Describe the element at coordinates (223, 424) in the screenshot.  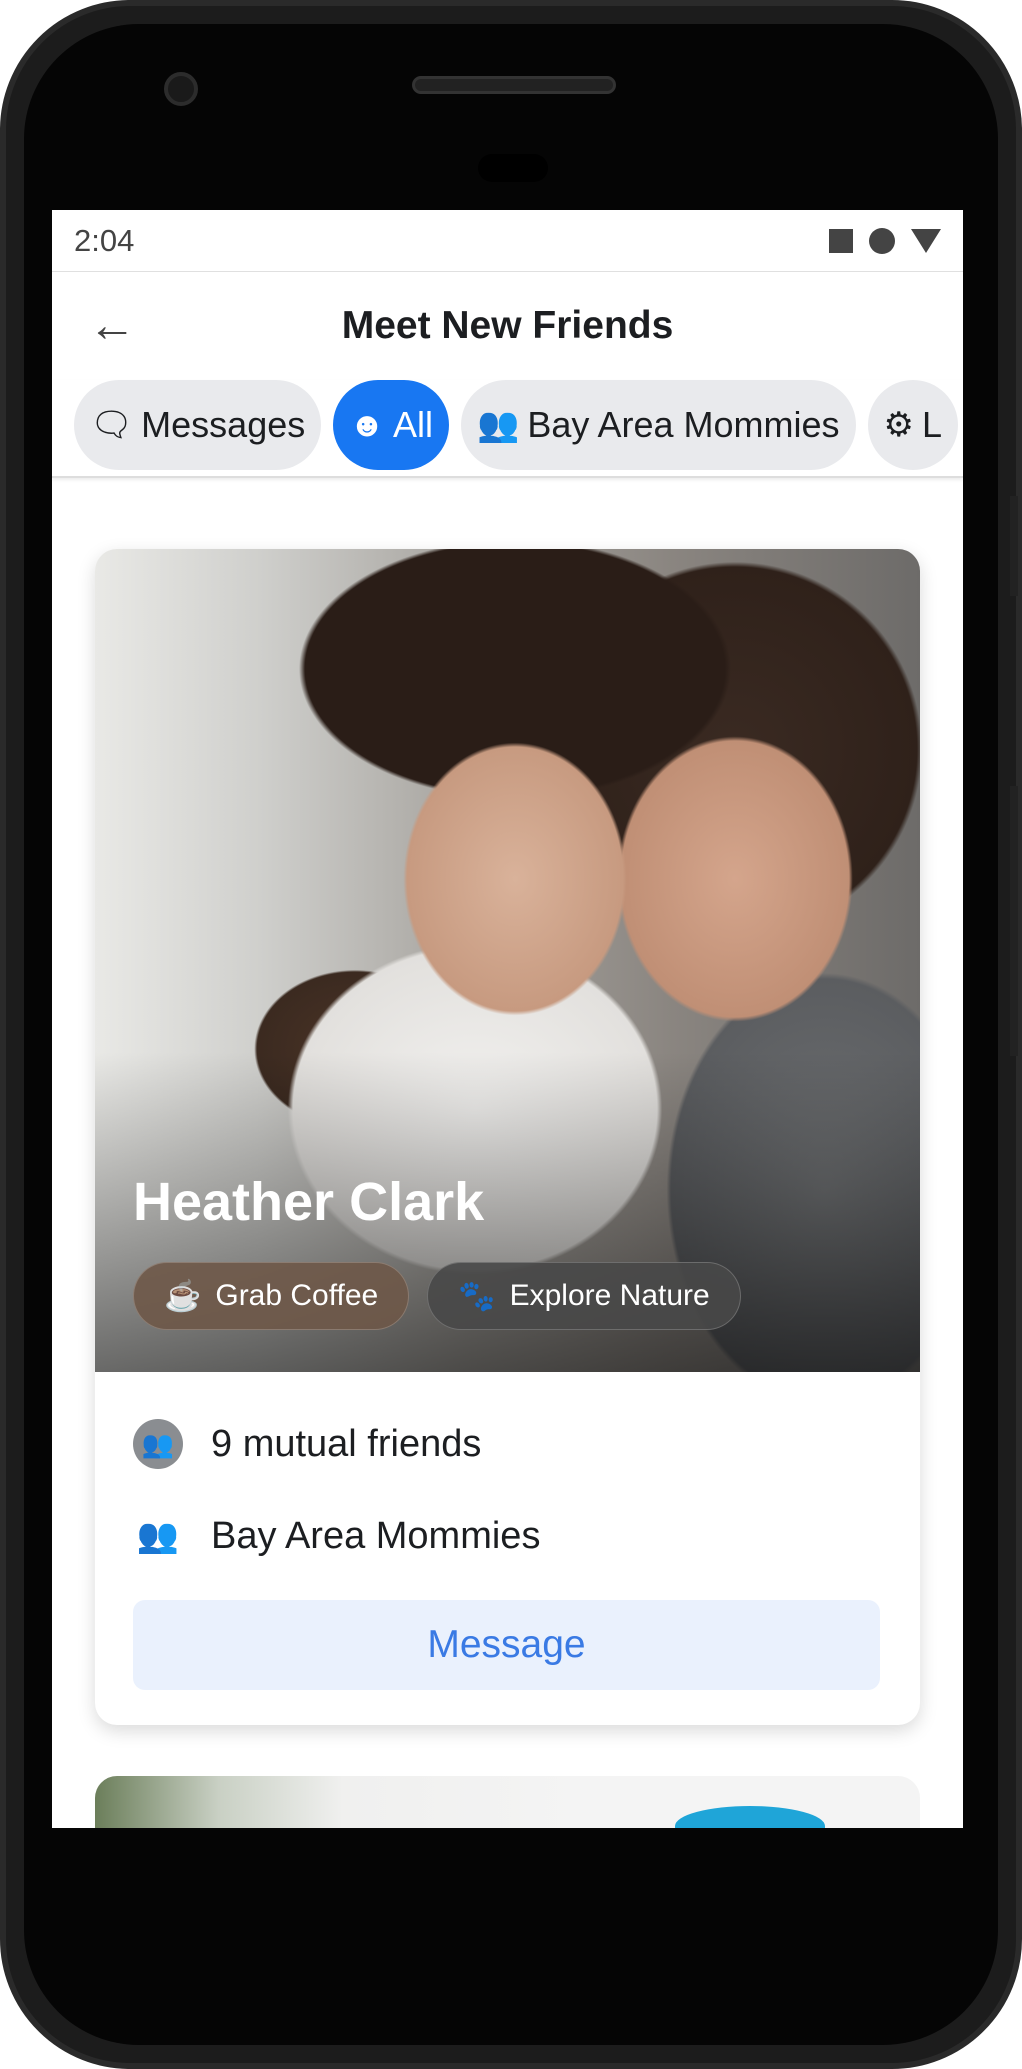
I see `filter-label: Messages` at that location.